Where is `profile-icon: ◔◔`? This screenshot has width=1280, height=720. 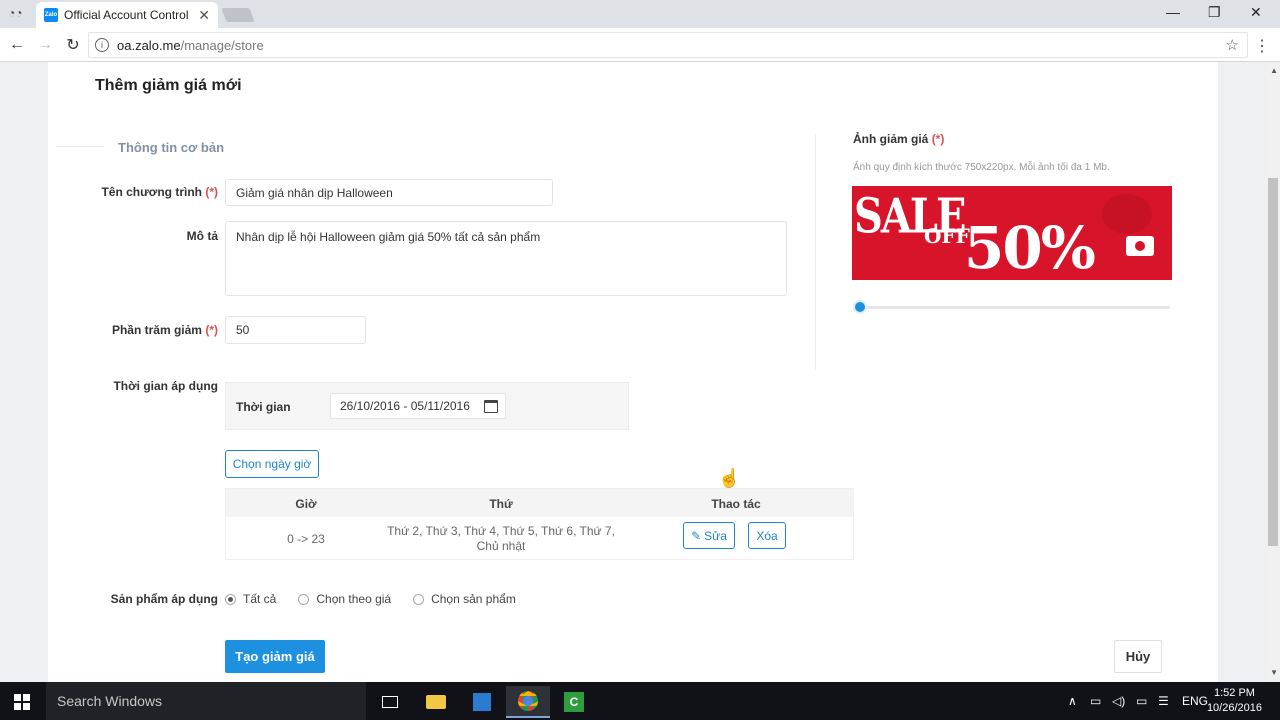 profile-icon: ◔◔ is located at coordinates (15, 13).